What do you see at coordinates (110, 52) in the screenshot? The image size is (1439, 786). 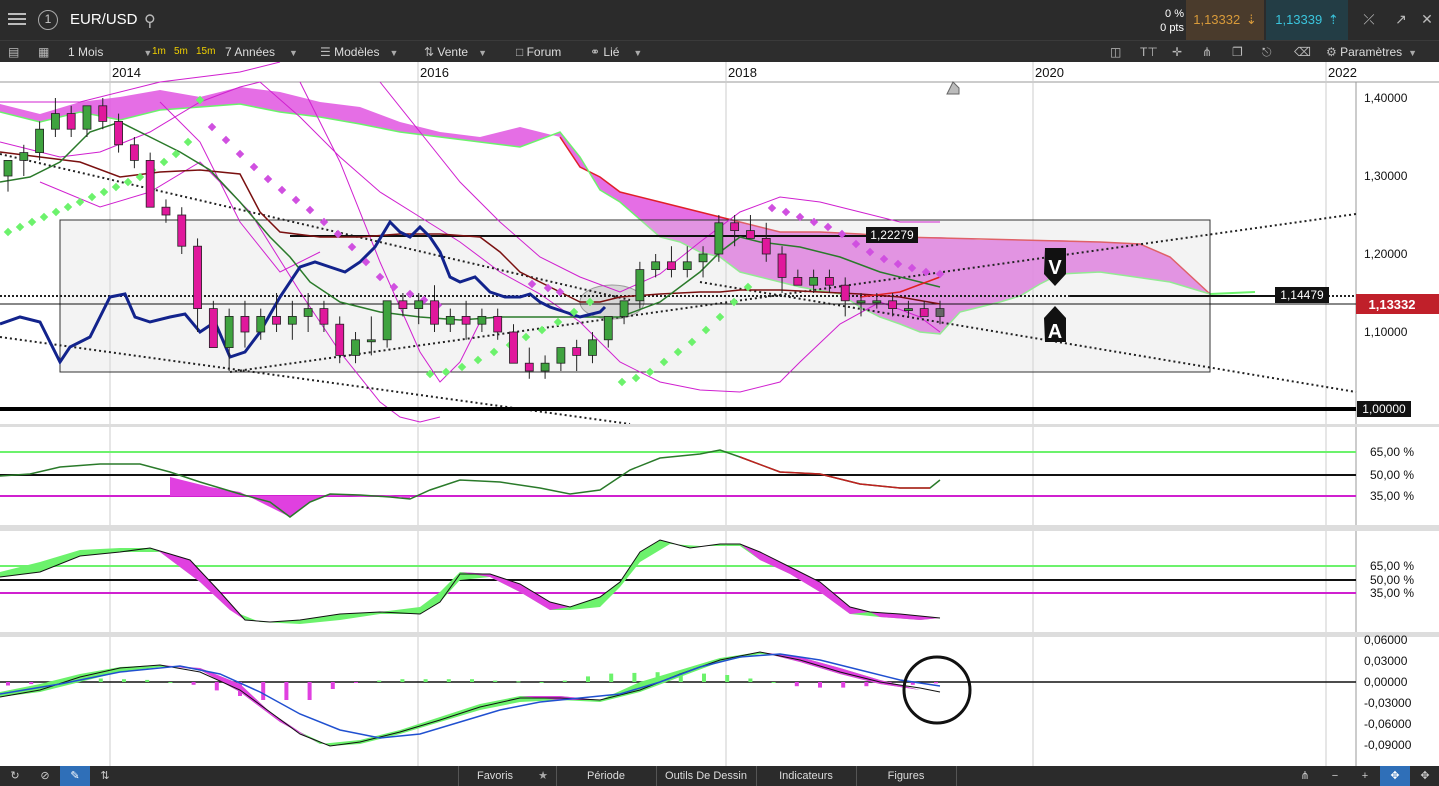 I see `period-select: 1 Mois ▼` at bounding box center [110, 52].